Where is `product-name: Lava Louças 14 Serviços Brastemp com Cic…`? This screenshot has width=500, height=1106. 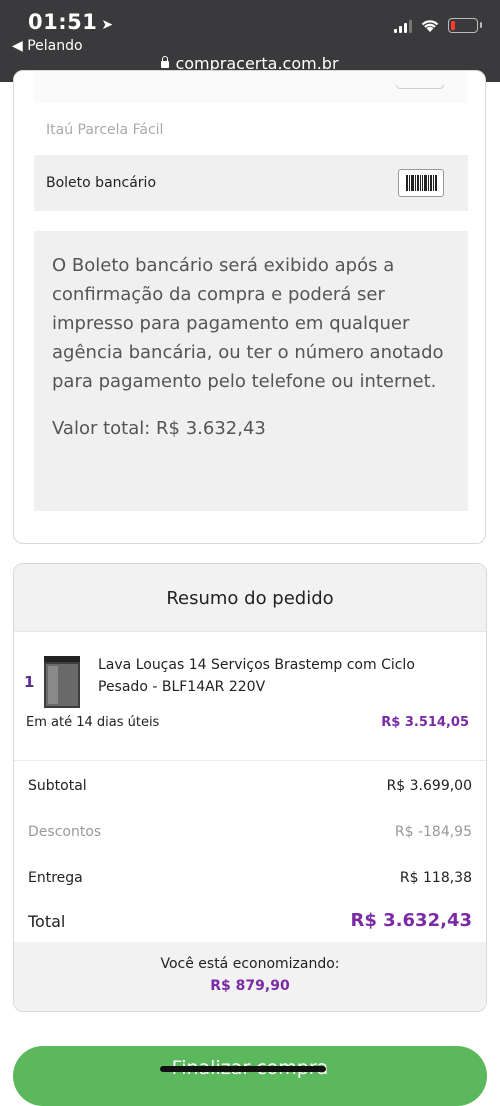 product-name: Lava Louças 14 Serviços Brastemp com Cic… is located at coordinates (258, 676).